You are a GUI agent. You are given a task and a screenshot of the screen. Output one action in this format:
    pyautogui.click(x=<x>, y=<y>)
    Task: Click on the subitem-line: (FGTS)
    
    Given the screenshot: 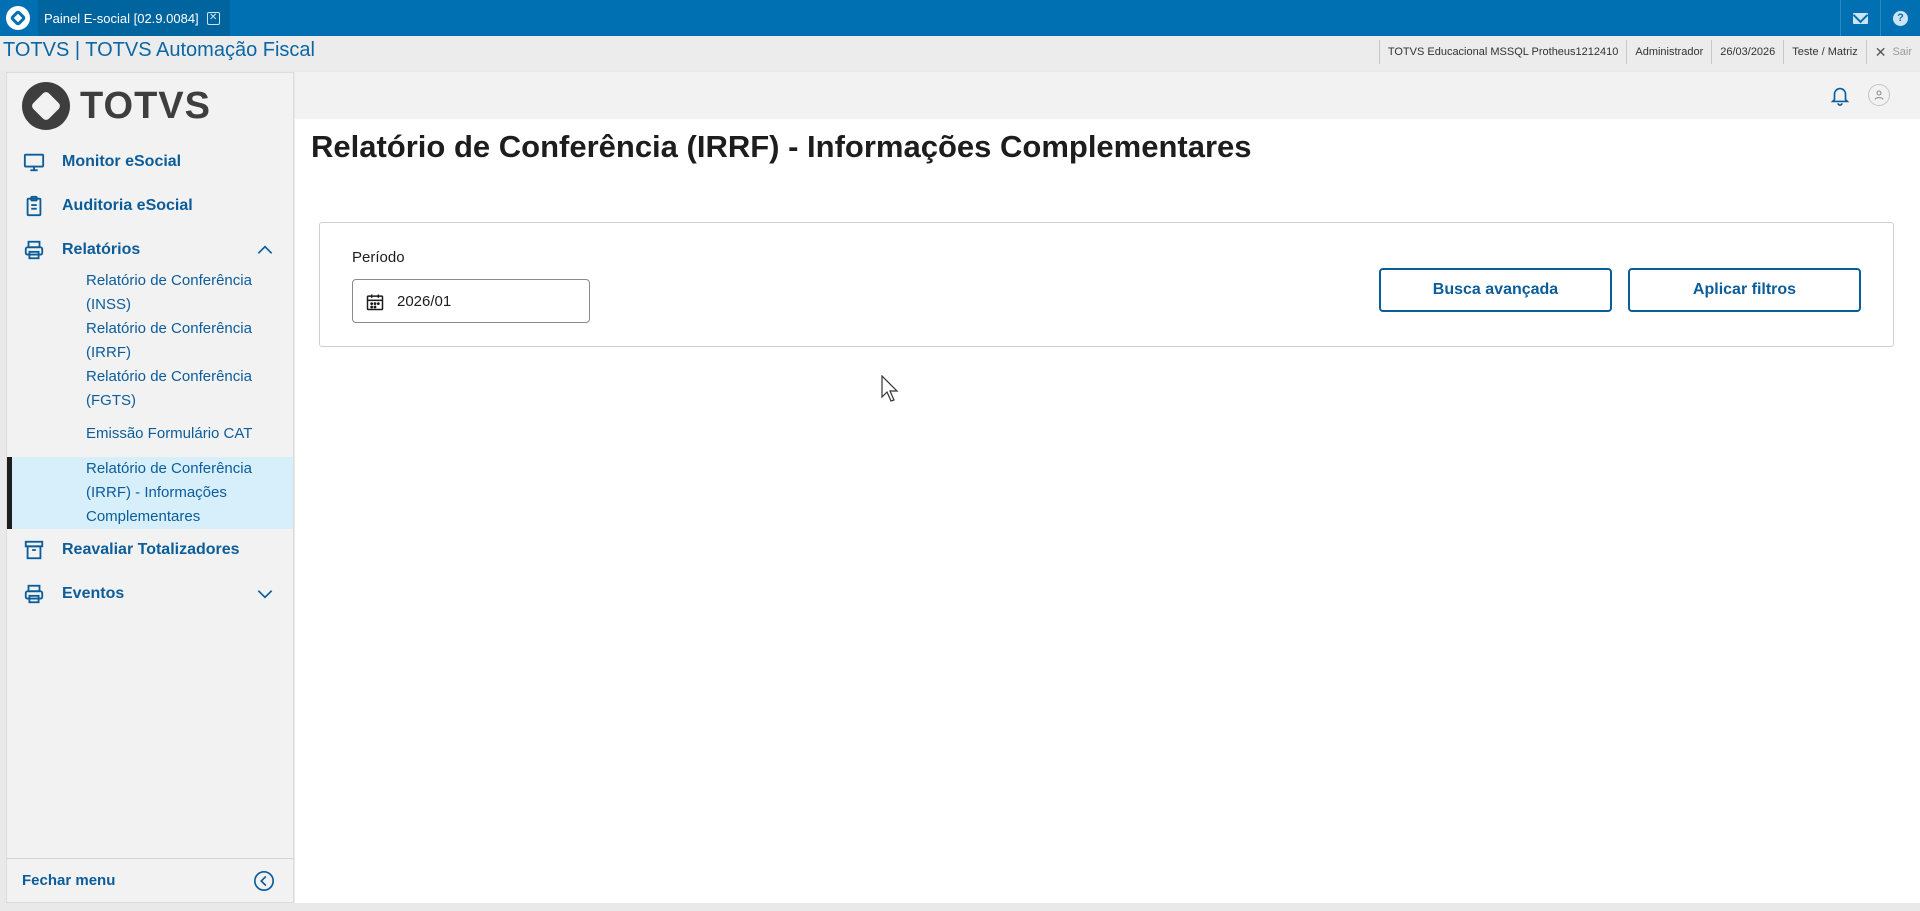 What is the action you would take?
    pyautogui.click(x=111, y=400)
    